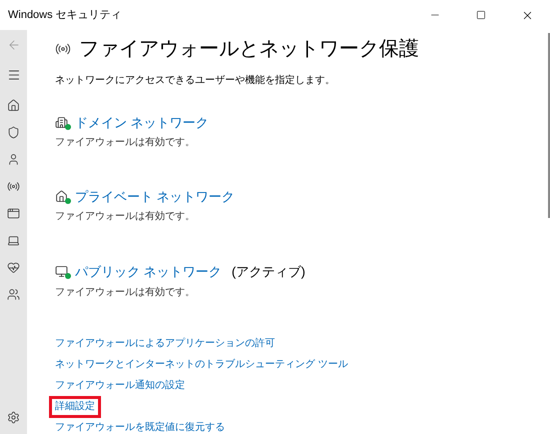  What do you see at coordinates (62, 197) in the screenshot?
I see `house-icon` at bounding box center [62, 197].